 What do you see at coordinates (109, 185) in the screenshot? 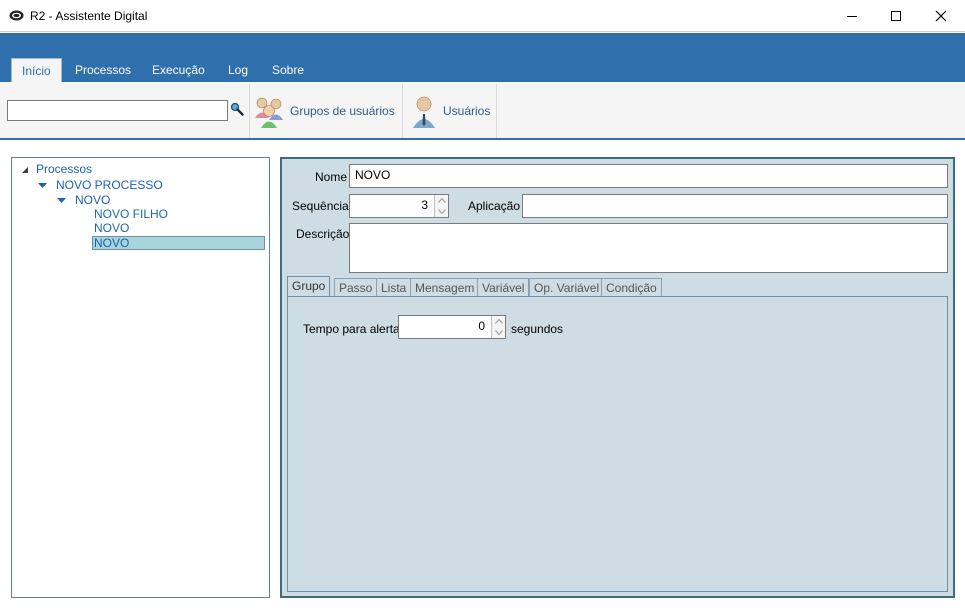
I see `tree-node-novo-processo: NOVO PROCESSO` at bounding box center [109, 185].